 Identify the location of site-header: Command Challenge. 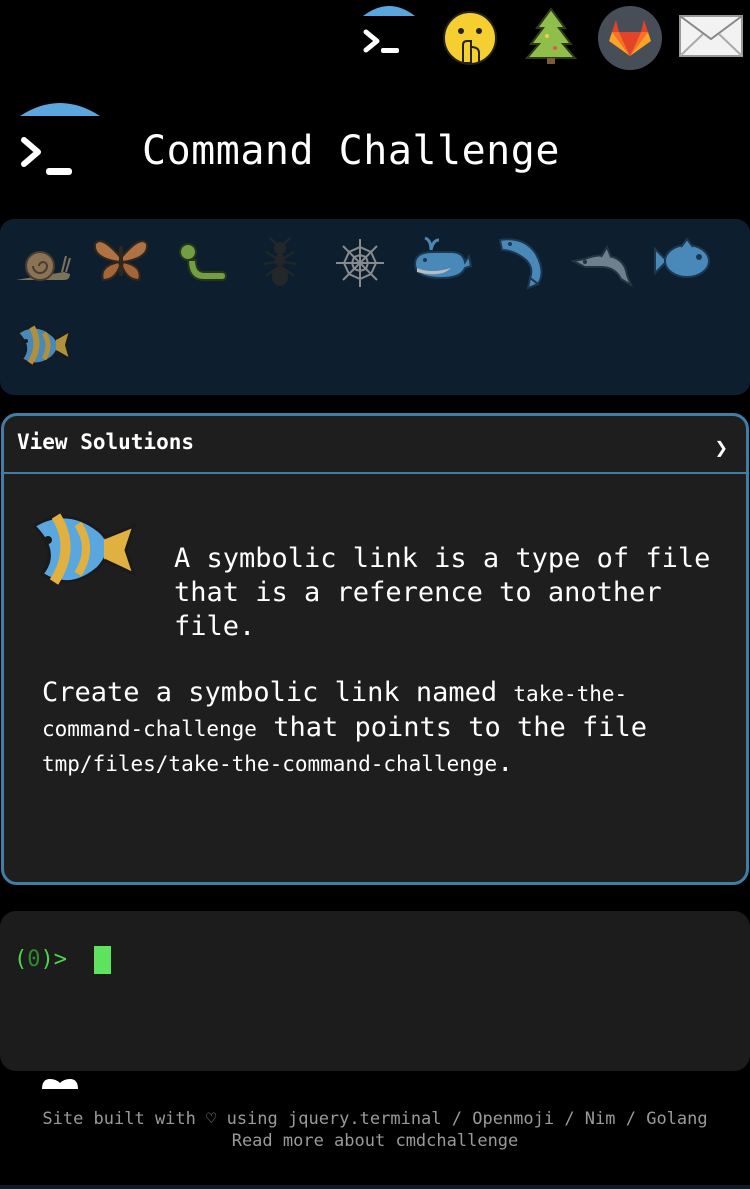
(375, 147).